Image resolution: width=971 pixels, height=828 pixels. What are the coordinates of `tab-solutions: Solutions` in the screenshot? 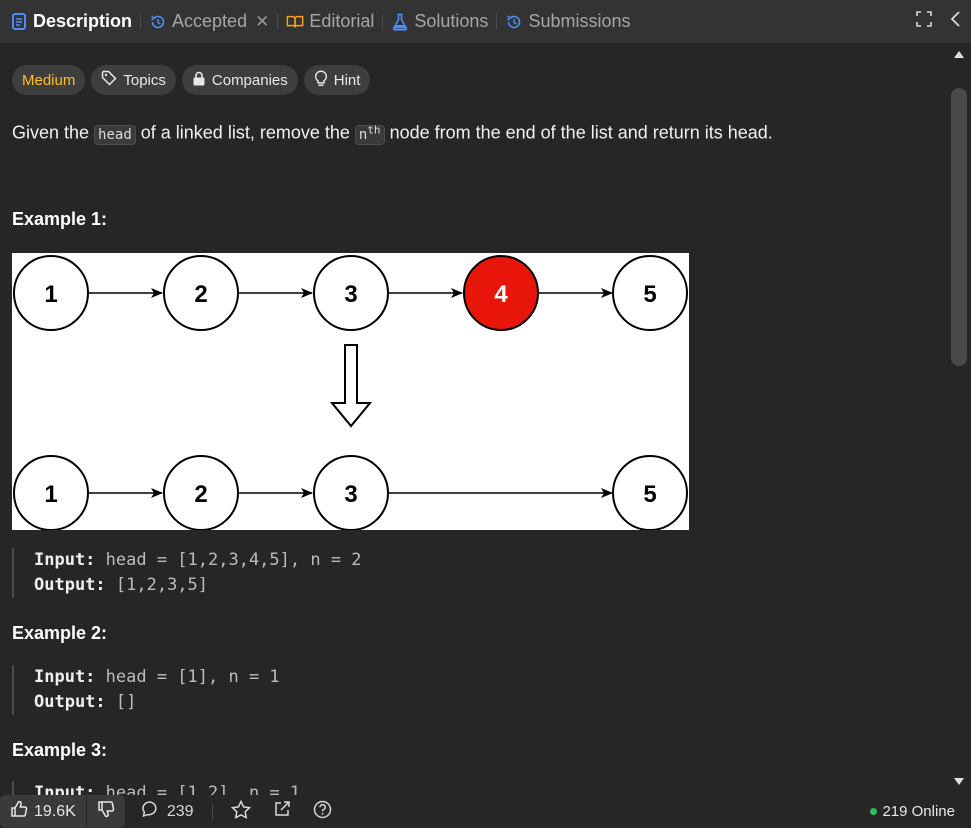 It's located at (439, 21).